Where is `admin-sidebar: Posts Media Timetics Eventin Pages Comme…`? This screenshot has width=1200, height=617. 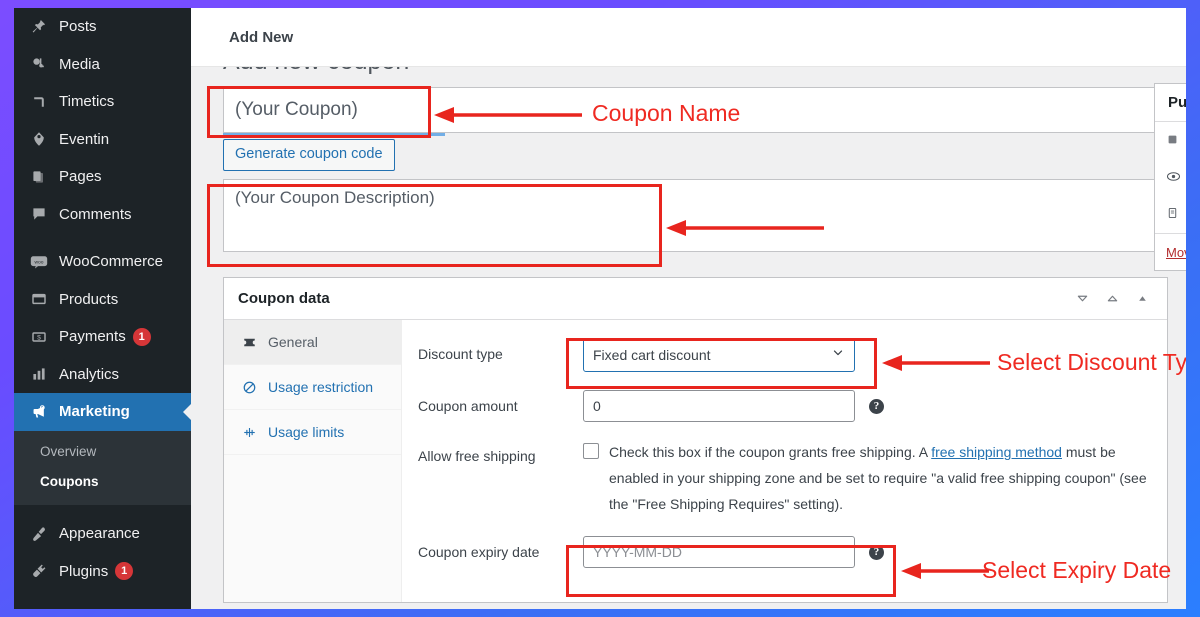
admin-sidebar: Posts Media Timetics Eventin Pages Comme… is located at coordinates (102, 308).